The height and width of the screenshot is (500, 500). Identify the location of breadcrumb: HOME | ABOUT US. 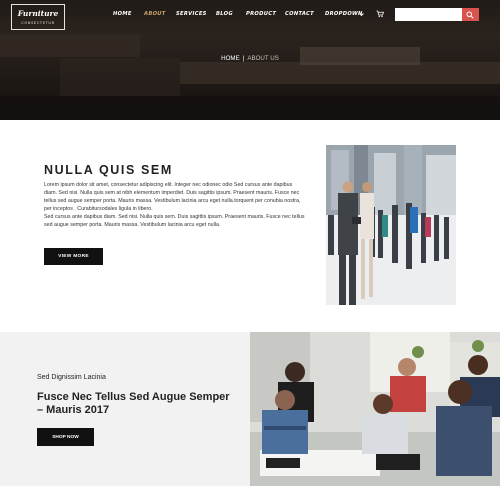
(250, 58).